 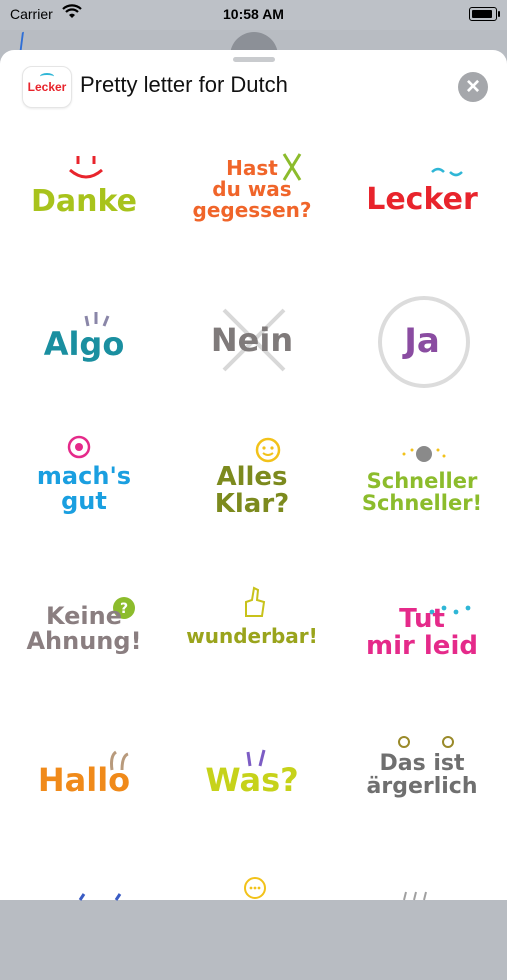 What do you see at coordinates (255, 888) in the screenshot?
I see `speech-bubble-icon` at bounding box center [255, 888].